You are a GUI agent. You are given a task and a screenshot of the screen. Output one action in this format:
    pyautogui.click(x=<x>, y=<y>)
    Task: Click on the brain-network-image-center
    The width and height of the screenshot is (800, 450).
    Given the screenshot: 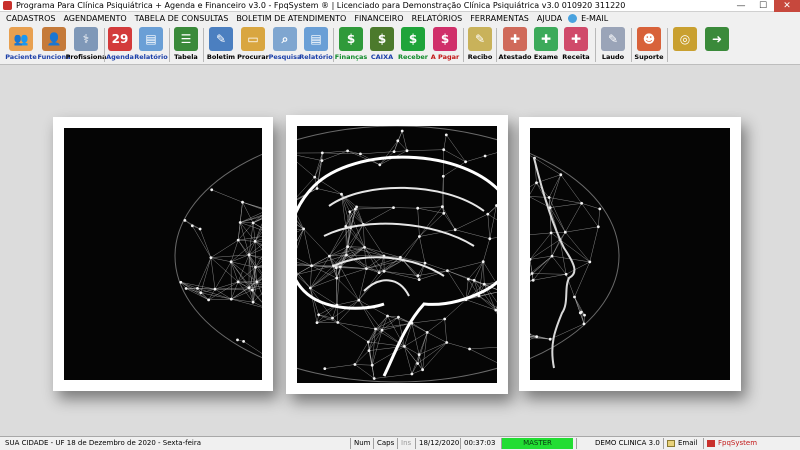 What is the action you would take?
    pyautogui.click(x=397, y=254)
    